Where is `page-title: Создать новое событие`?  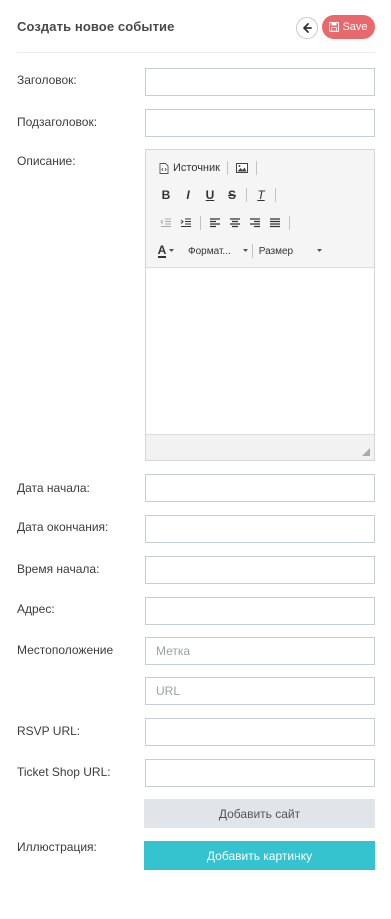
page-title: Создать новое событие is located at coordinates (96, 26).